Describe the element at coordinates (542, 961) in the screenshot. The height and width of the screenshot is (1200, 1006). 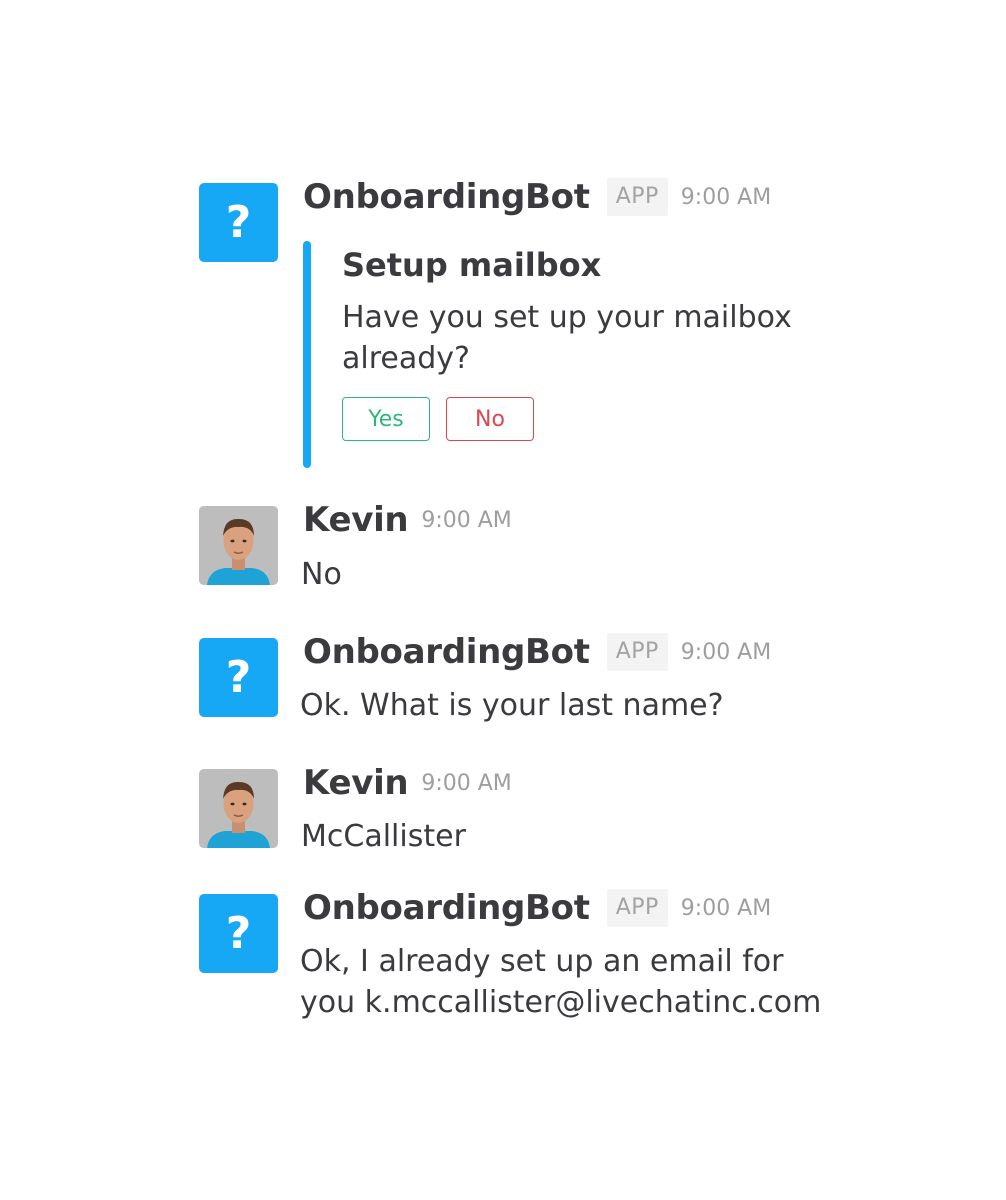
I see `message-text-line: Ok, I already set up an email for` at that location.